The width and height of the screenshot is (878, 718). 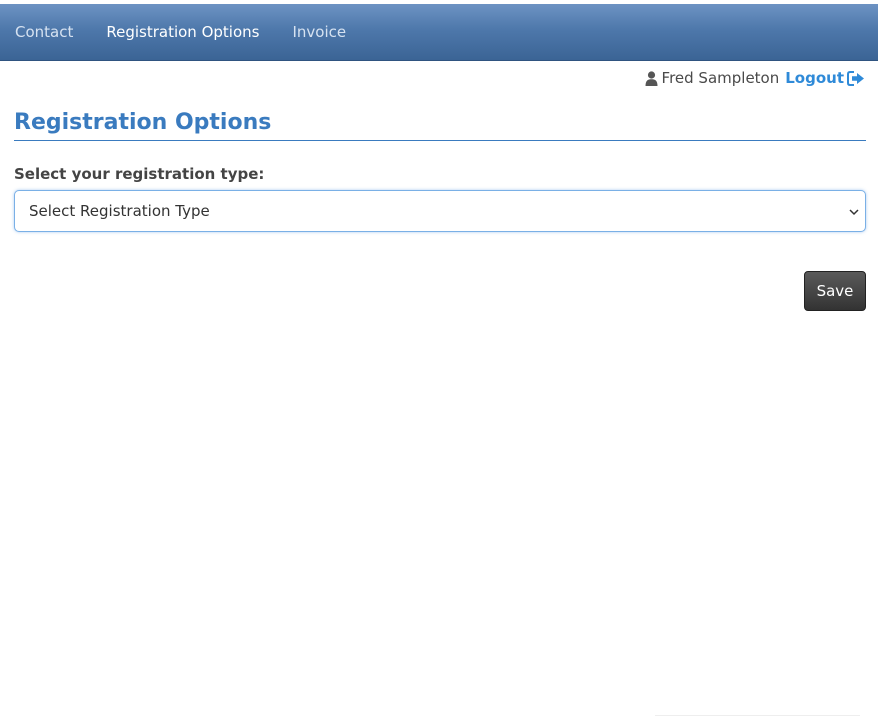 What do you see at coordinates (139, 174) in the screenshot?
I see `registration-type-label: Select your registration type:` at bounding box center [139, 174].